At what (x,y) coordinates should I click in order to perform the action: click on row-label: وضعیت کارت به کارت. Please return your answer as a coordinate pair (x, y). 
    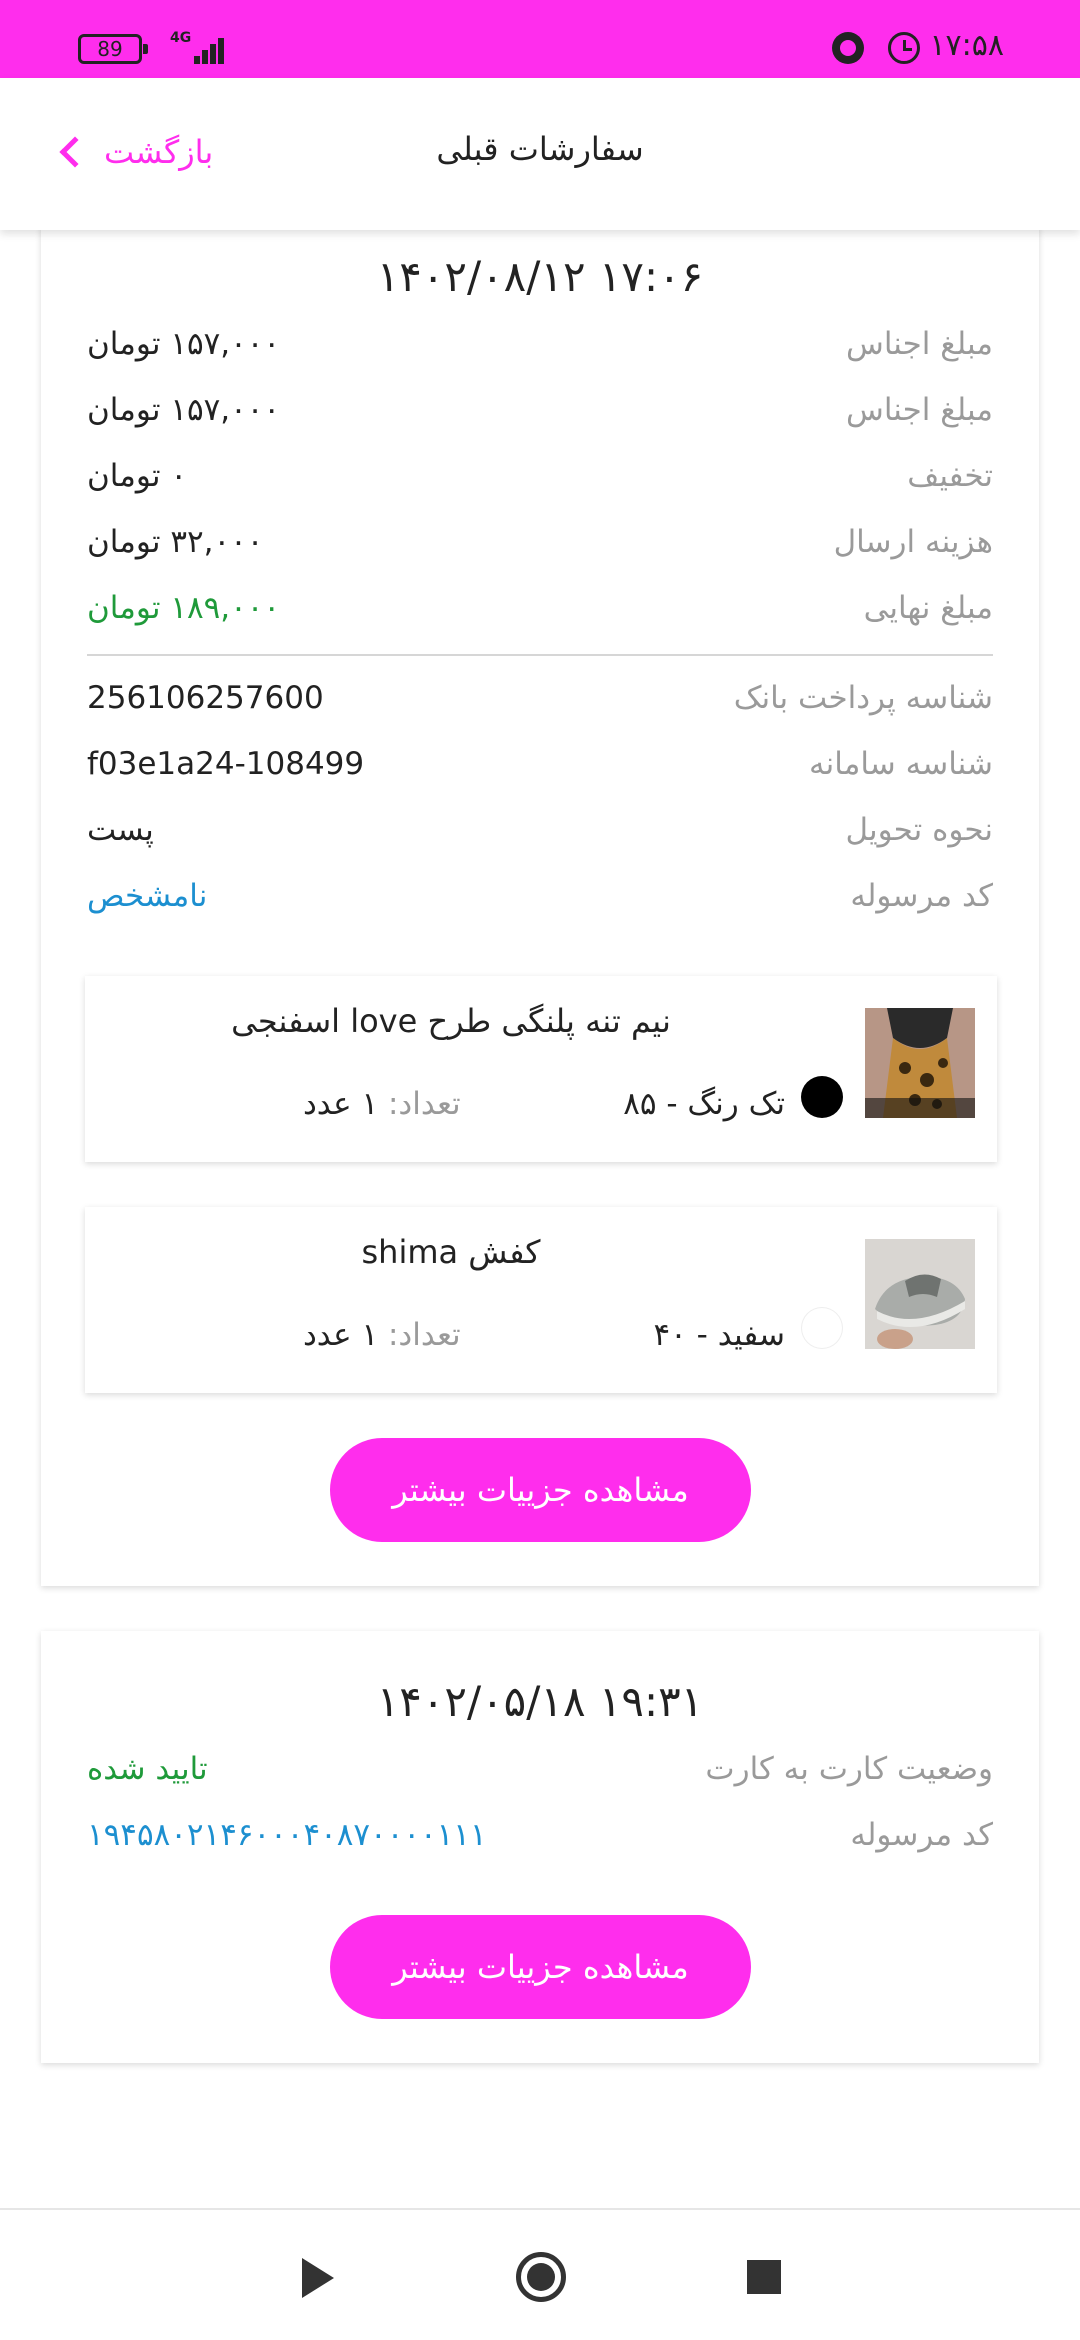
    Looking at the image, I should click on (849, 1769).